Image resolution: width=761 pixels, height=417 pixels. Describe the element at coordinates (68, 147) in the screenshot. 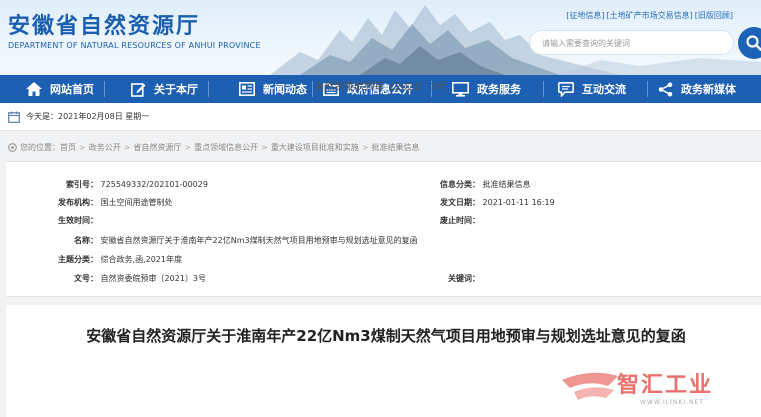

I see `breadcrumb-item-home: 首页` at that location.